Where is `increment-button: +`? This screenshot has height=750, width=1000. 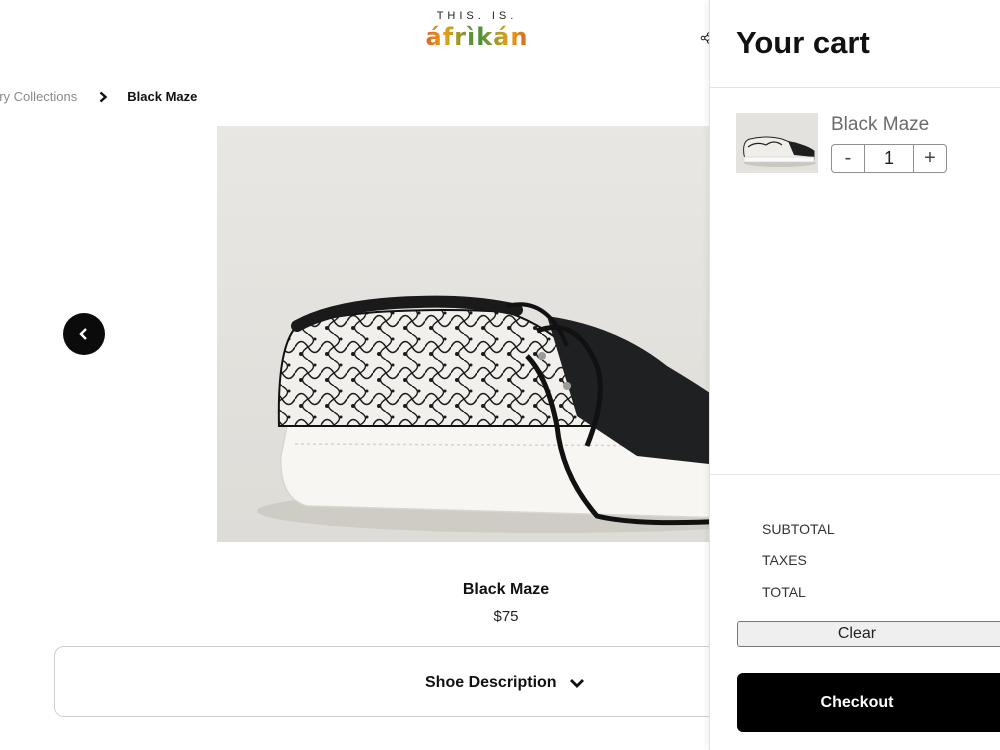
increment-button: + is located at coordinates (930, 158).